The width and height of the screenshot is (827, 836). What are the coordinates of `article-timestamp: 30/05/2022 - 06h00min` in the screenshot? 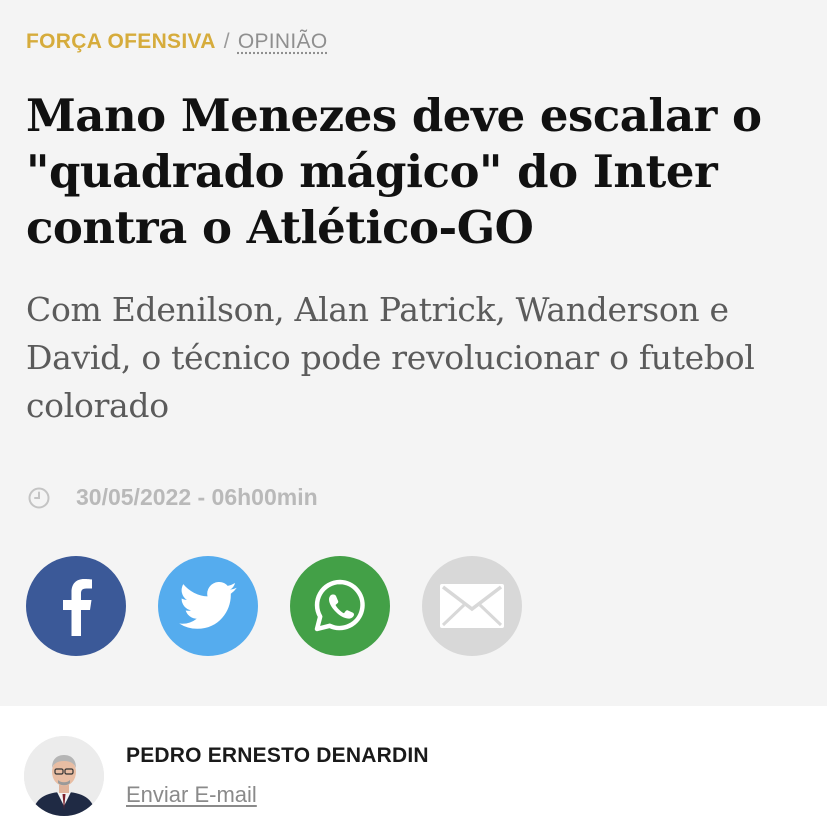 It's located at (173, 497).